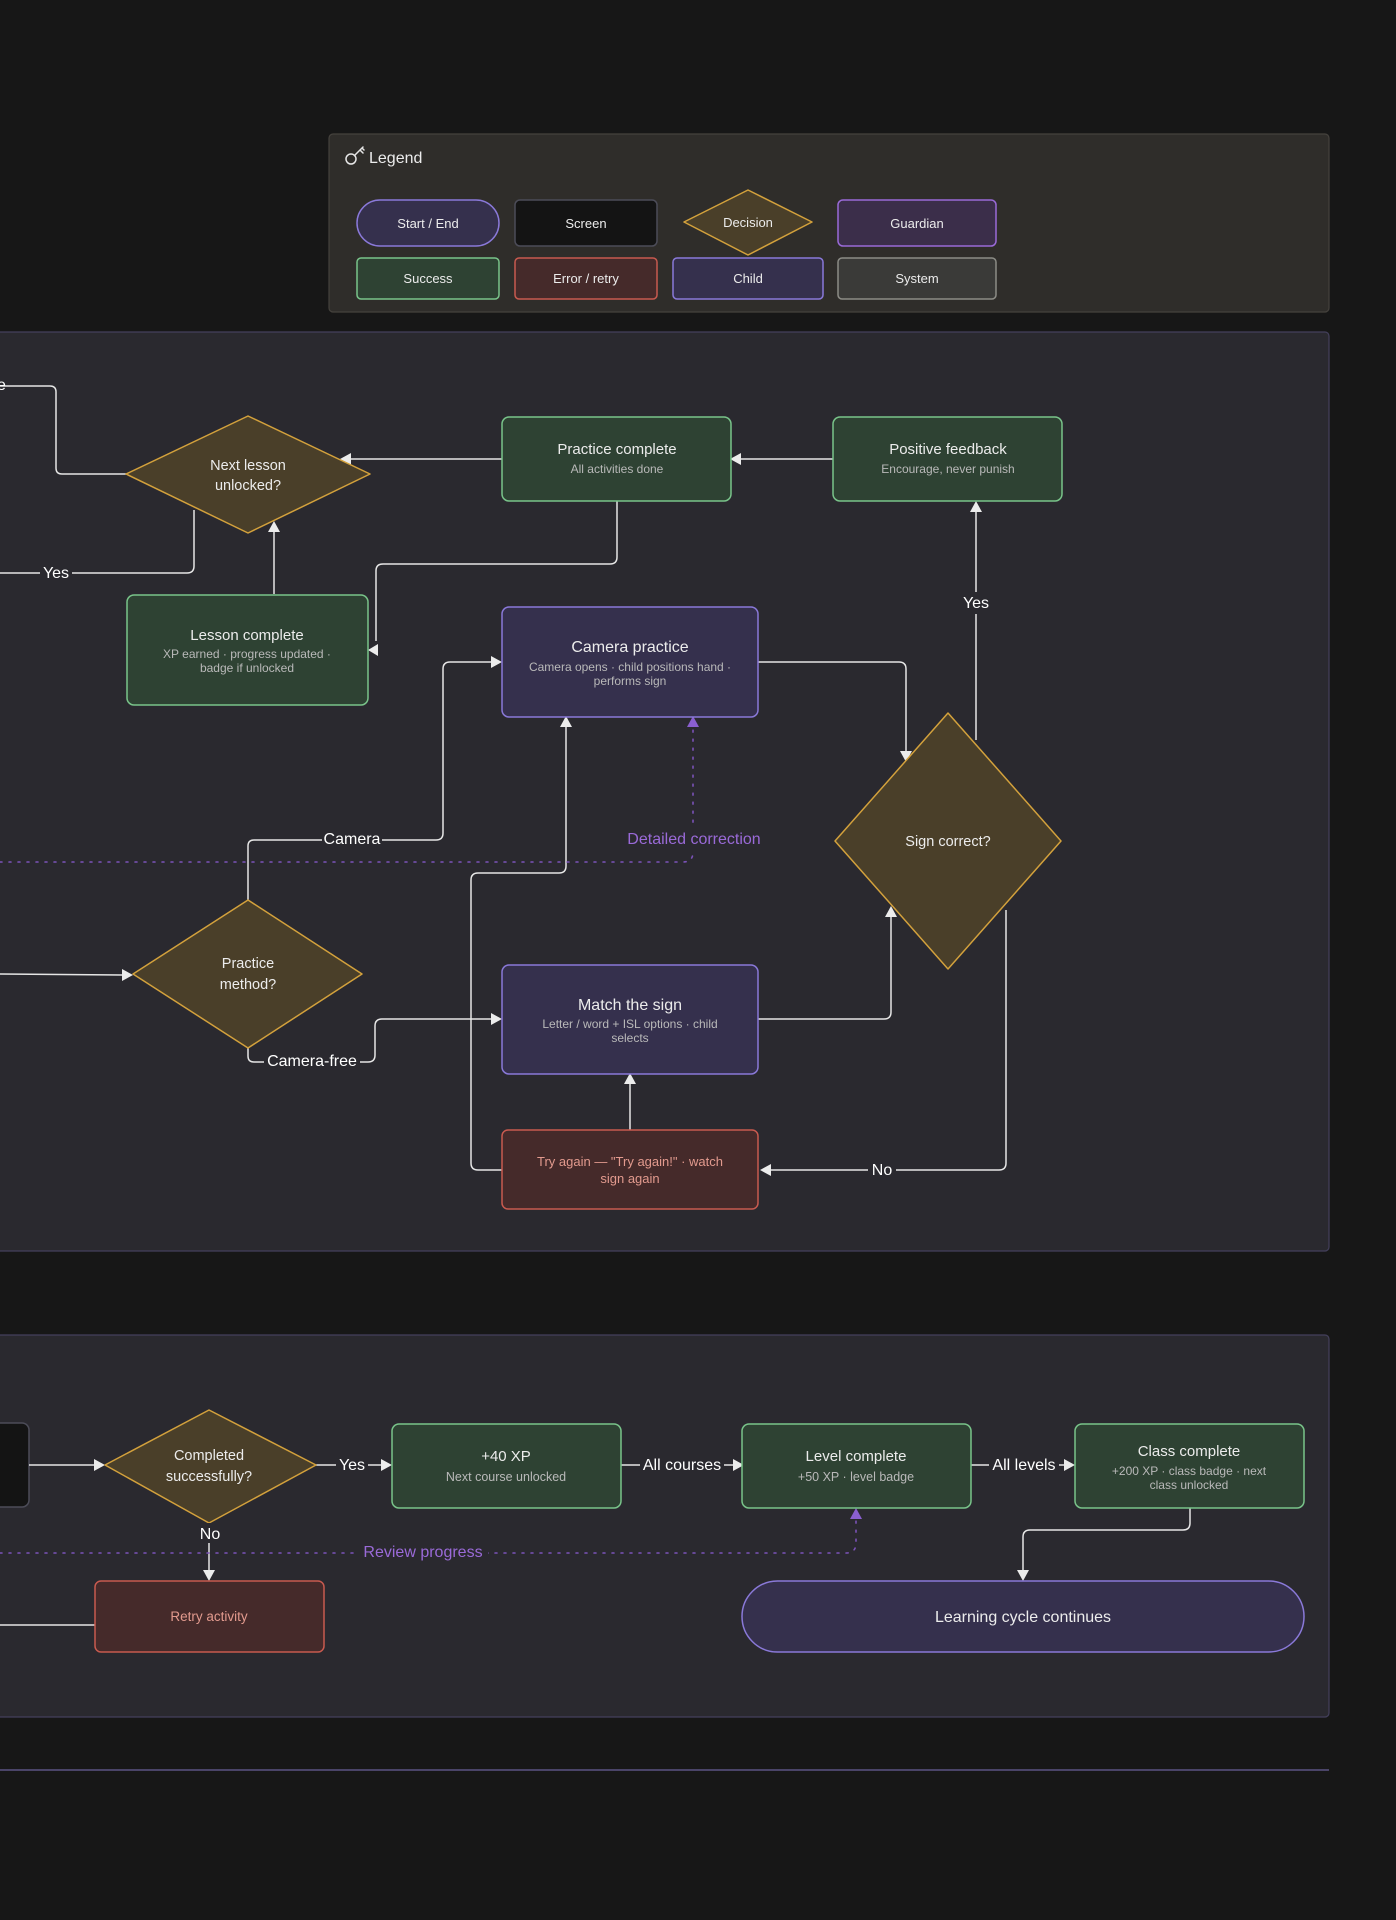 The height and width of the screenshot is (1920, 1396). I want to click on edge-label-yes-completed: Yes, so click(352, 1465).